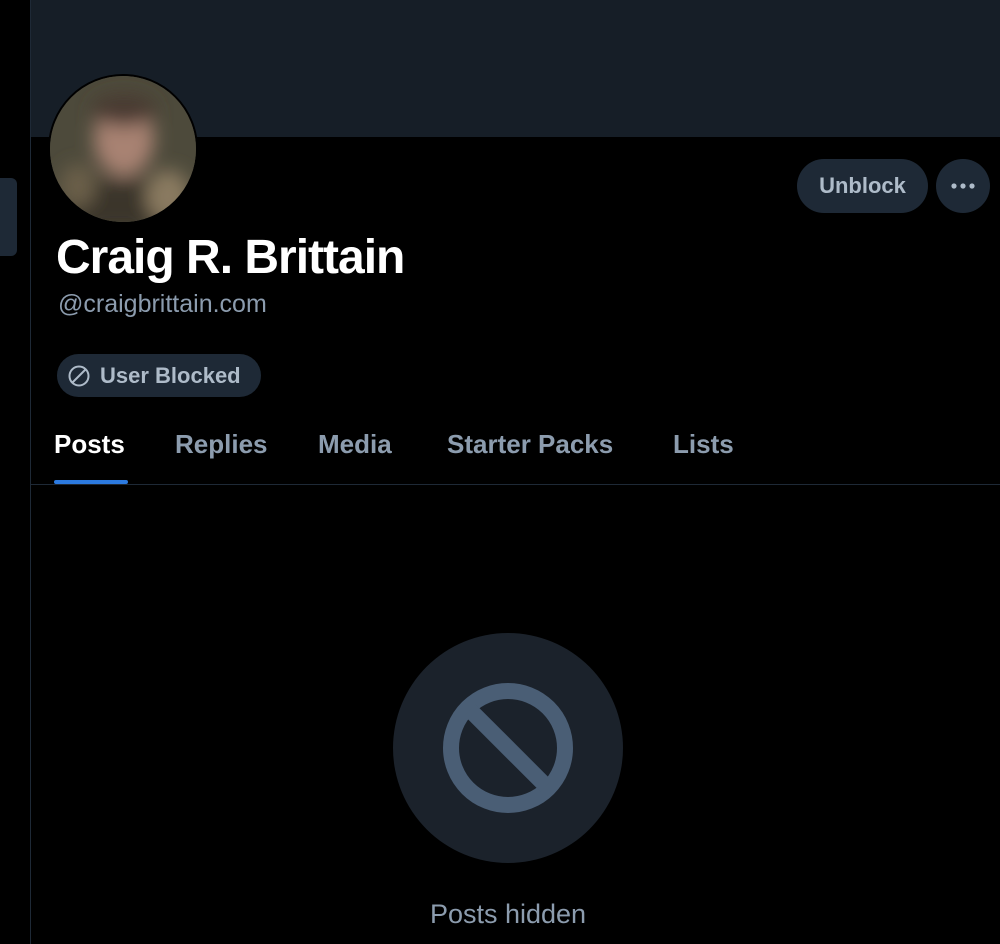 This screenshot has height=944, width=1000. Describe the element at coordinates (230, 257) in the screenshot. I see `display-name: Craig R. Brittain` at that location.